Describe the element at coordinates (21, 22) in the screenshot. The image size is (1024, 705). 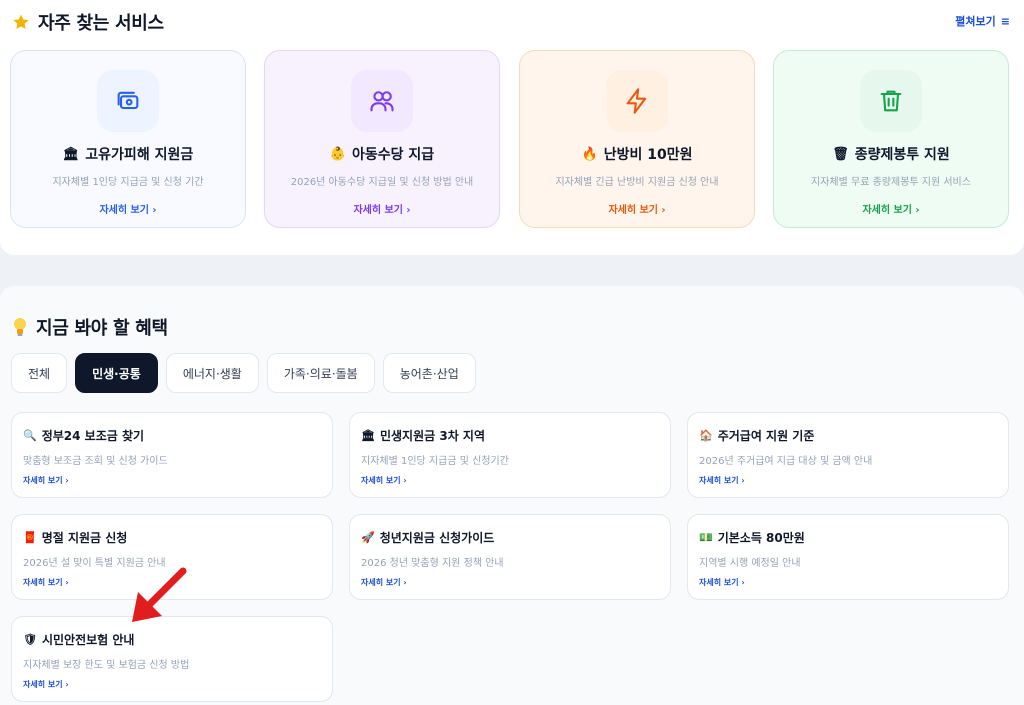
I see `star-icon` at that location.